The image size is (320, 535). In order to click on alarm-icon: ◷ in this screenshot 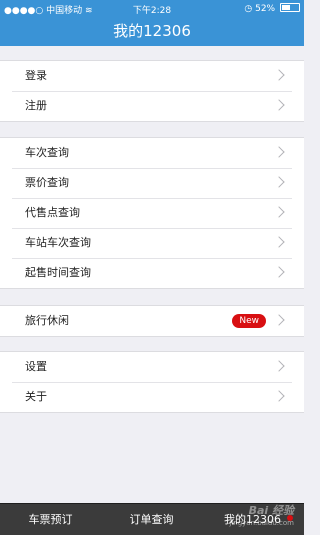, I will do `click(248, 9)`.